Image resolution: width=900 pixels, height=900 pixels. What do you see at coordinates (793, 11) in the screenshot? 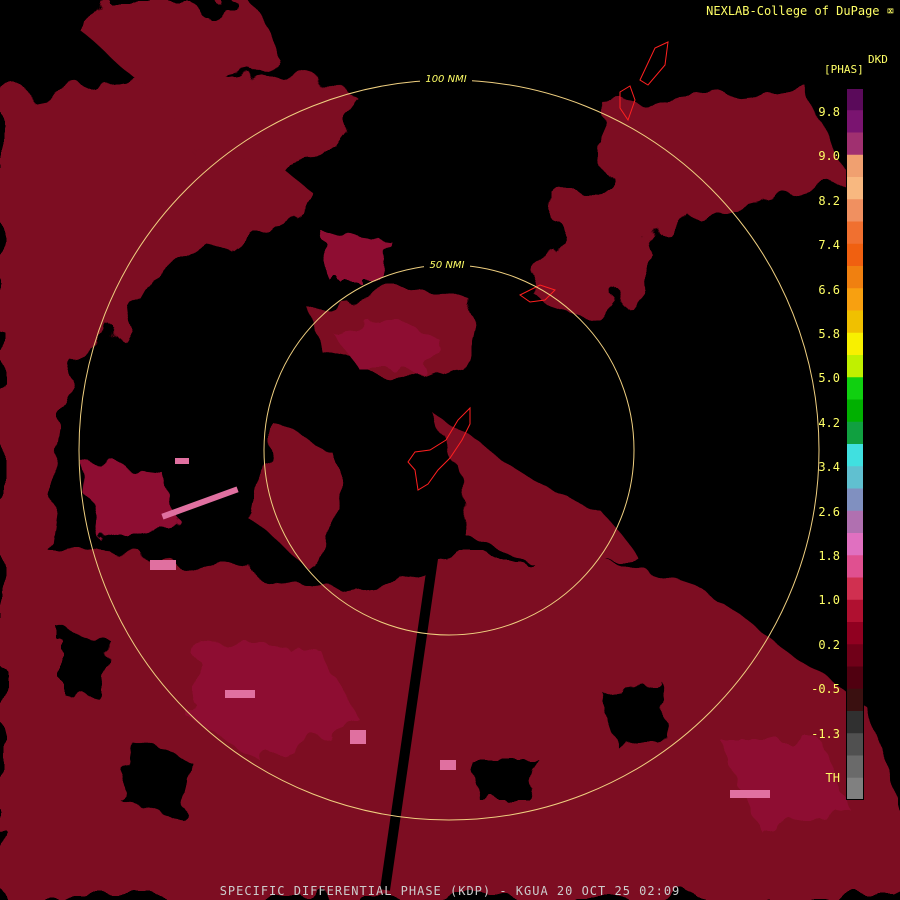
I see `credit-text: NEXLAB-College of DuPage` at bounding box center [793, 11].